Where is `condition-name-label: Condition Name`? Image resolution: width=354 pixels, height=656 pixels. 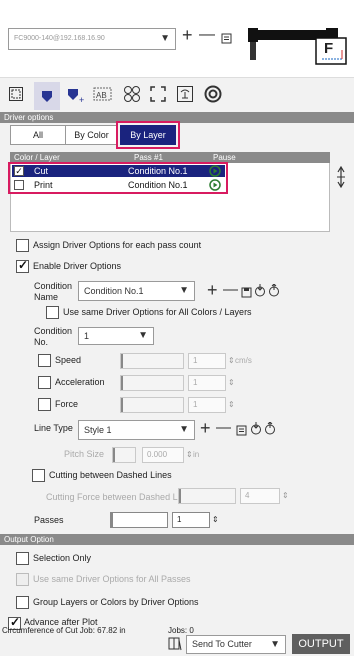 condition-name-label: Condition Name is located at coordinates (53, 291).